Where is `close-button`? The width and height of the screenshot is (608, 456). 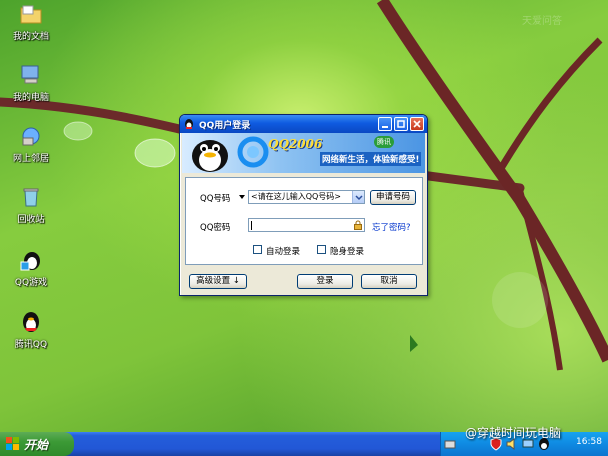 close-button is located at coordinates (417, 124).